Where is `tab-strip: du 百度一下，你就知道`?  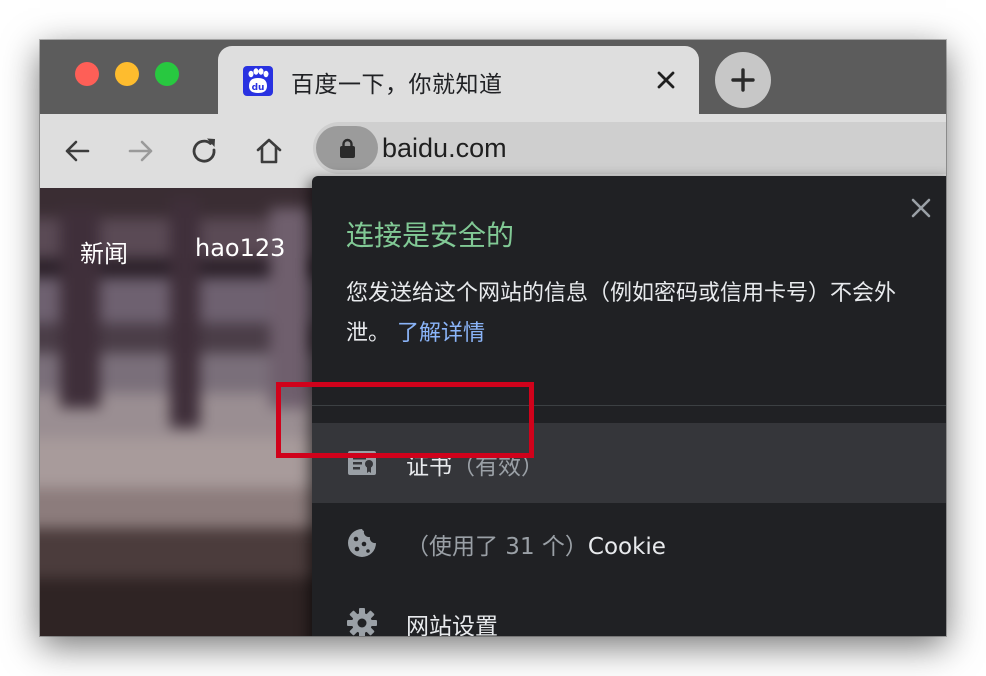 tab-strip: du 百度一下，你就知道 is located at coordinates (493, 77).